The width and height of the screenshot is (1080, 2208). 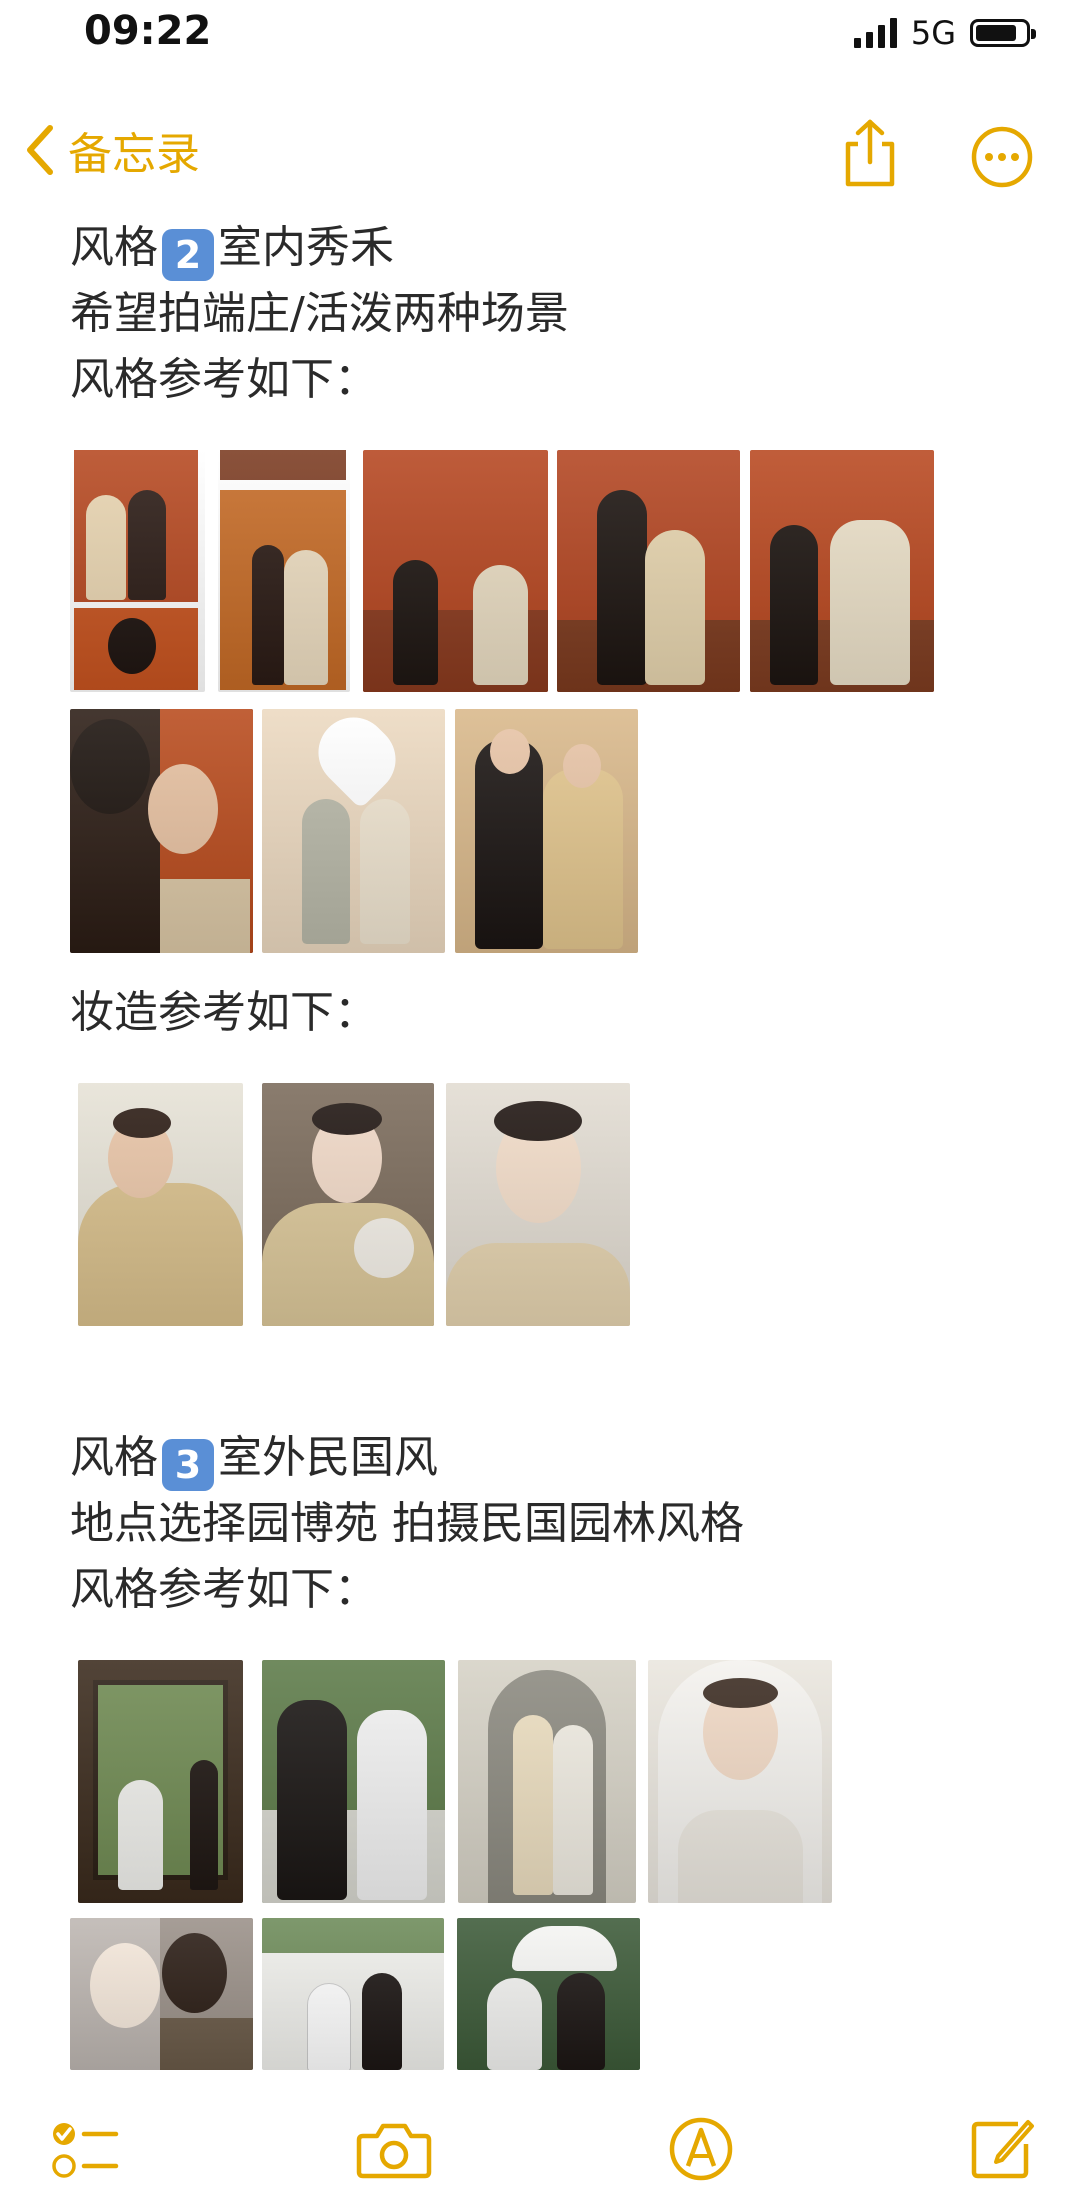 What do you see at coordinates (160, 1781) in the screenshot?
I see `photo-garden-window` at bounding box center [160, 1781].